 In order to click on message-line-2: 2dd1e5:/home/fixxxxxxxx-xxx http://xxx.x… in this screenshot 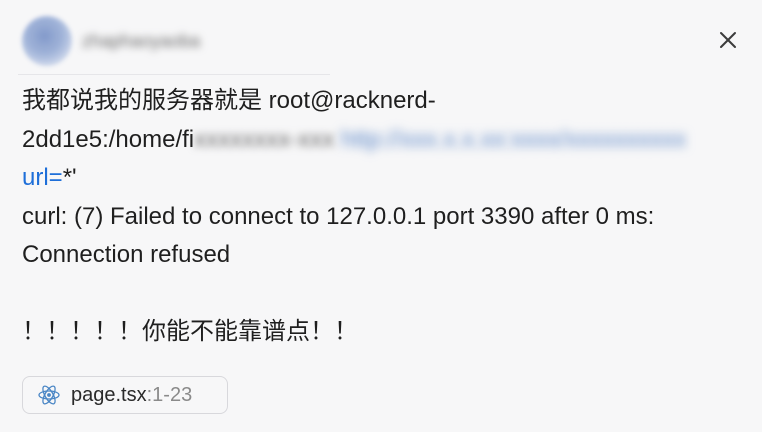, I will do `click(387, 140)`.